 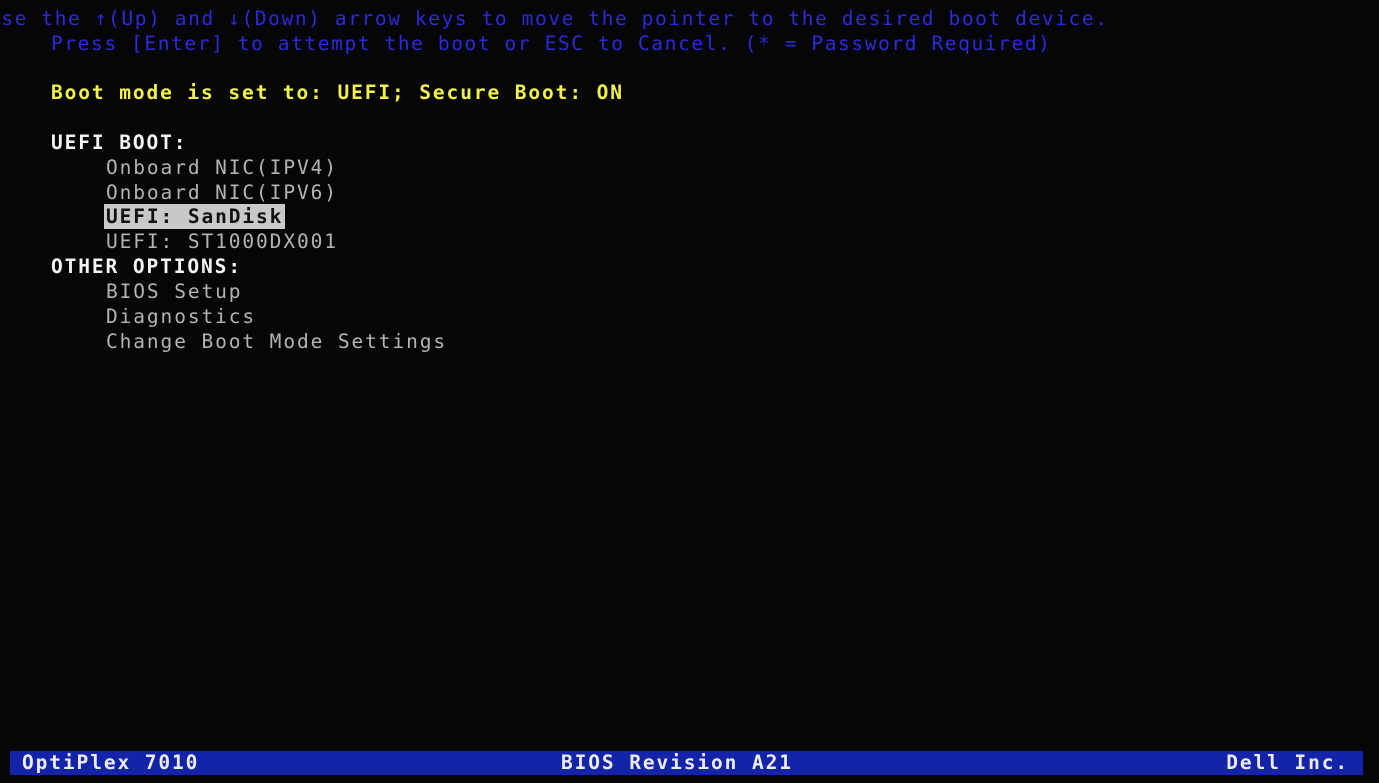 What do you see at coordinates (222, 241) in the screenshot?
I see `boot-option-uefi-st1000dx001: UEFI: ST1000DX001` at bounding box center [222, 241].